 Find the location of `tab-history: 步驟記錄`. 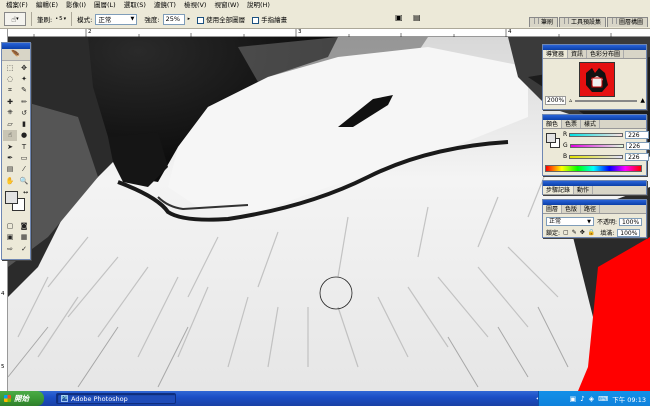

tab-history: 步驟記錄 is located at coordinates (559, 190).